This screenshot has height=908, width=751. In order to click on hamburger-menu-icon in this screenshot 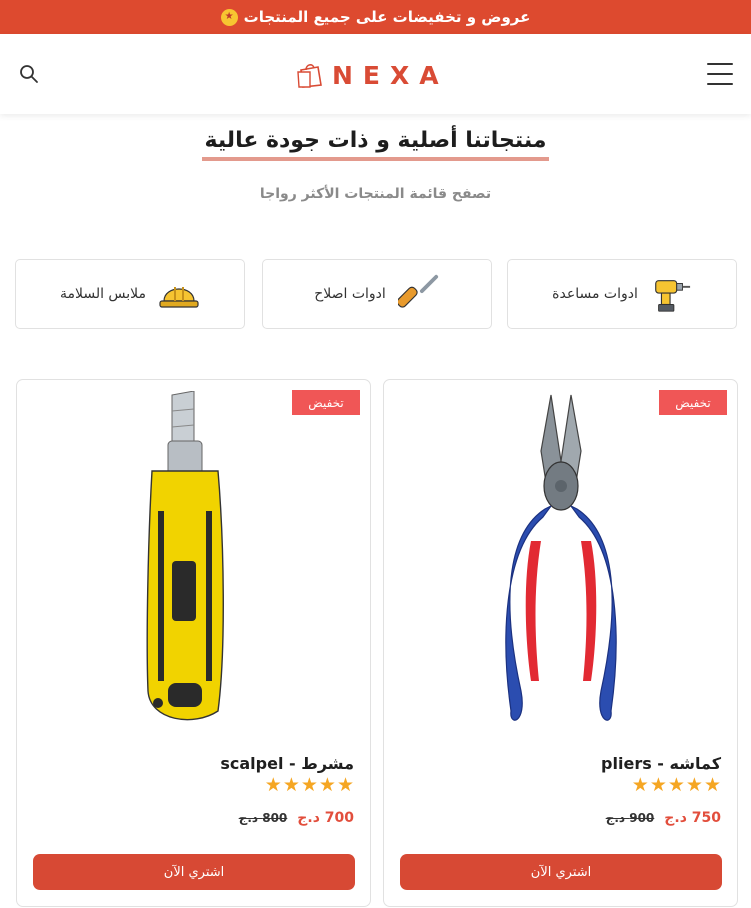, I will do `click(720, 74)`.